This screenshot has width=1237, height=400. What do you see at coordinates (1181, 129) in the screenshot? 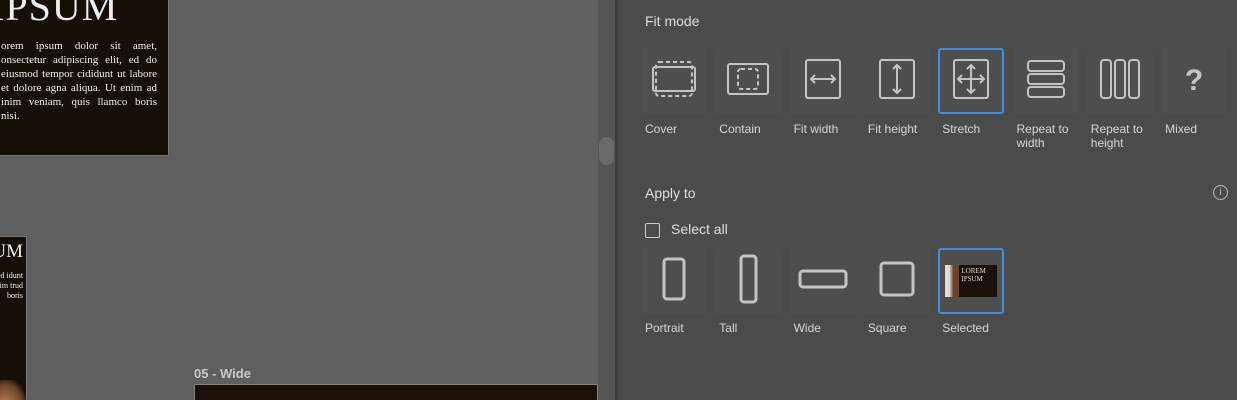
I see `fit-mode-label: Mixed` at bounding box center [1181, 129].